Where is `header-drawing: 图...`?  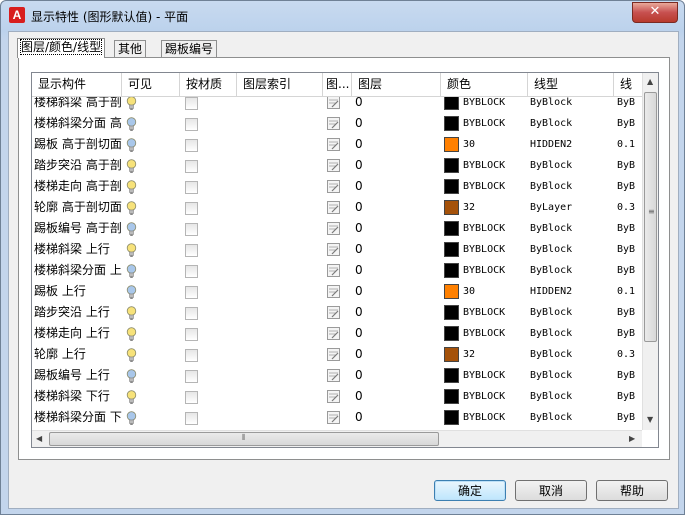 header-drawing: 图... is located at coordinates (337, 84).